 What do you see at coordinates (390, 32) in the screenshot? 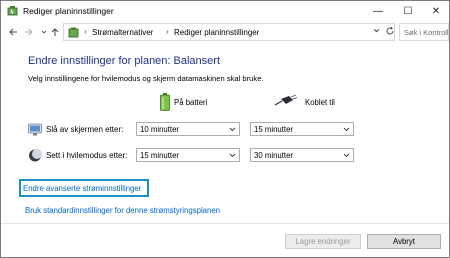
I see `refresh-icon` at bounding box center [390, 32].